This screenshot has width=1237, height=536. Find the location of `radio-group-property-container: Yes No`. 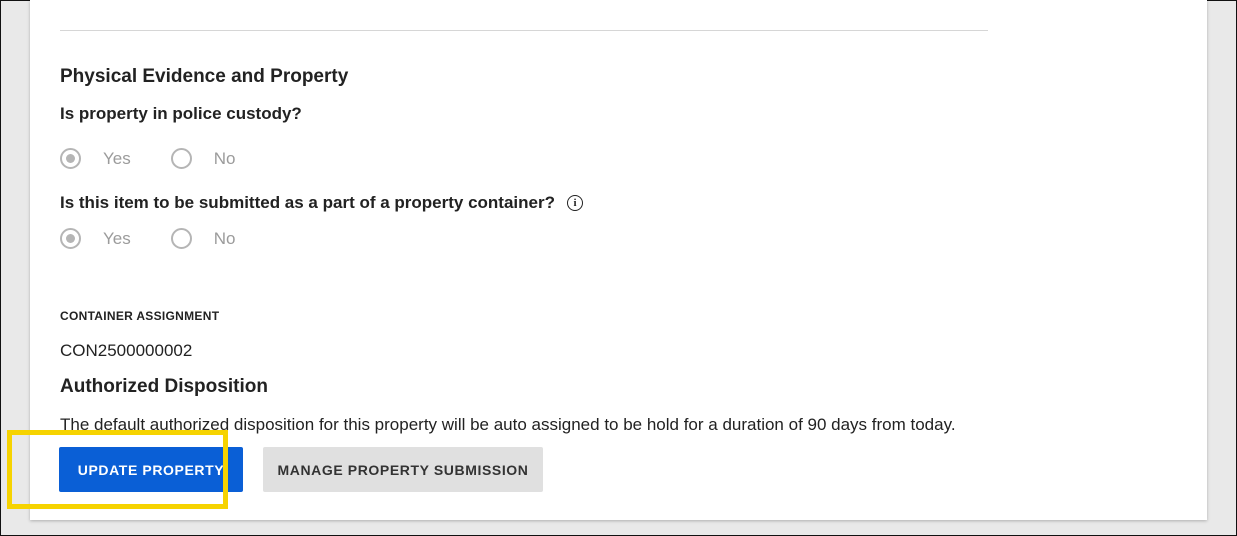

radio-group-property-container: Yes No is located at coordinates (167, 238).